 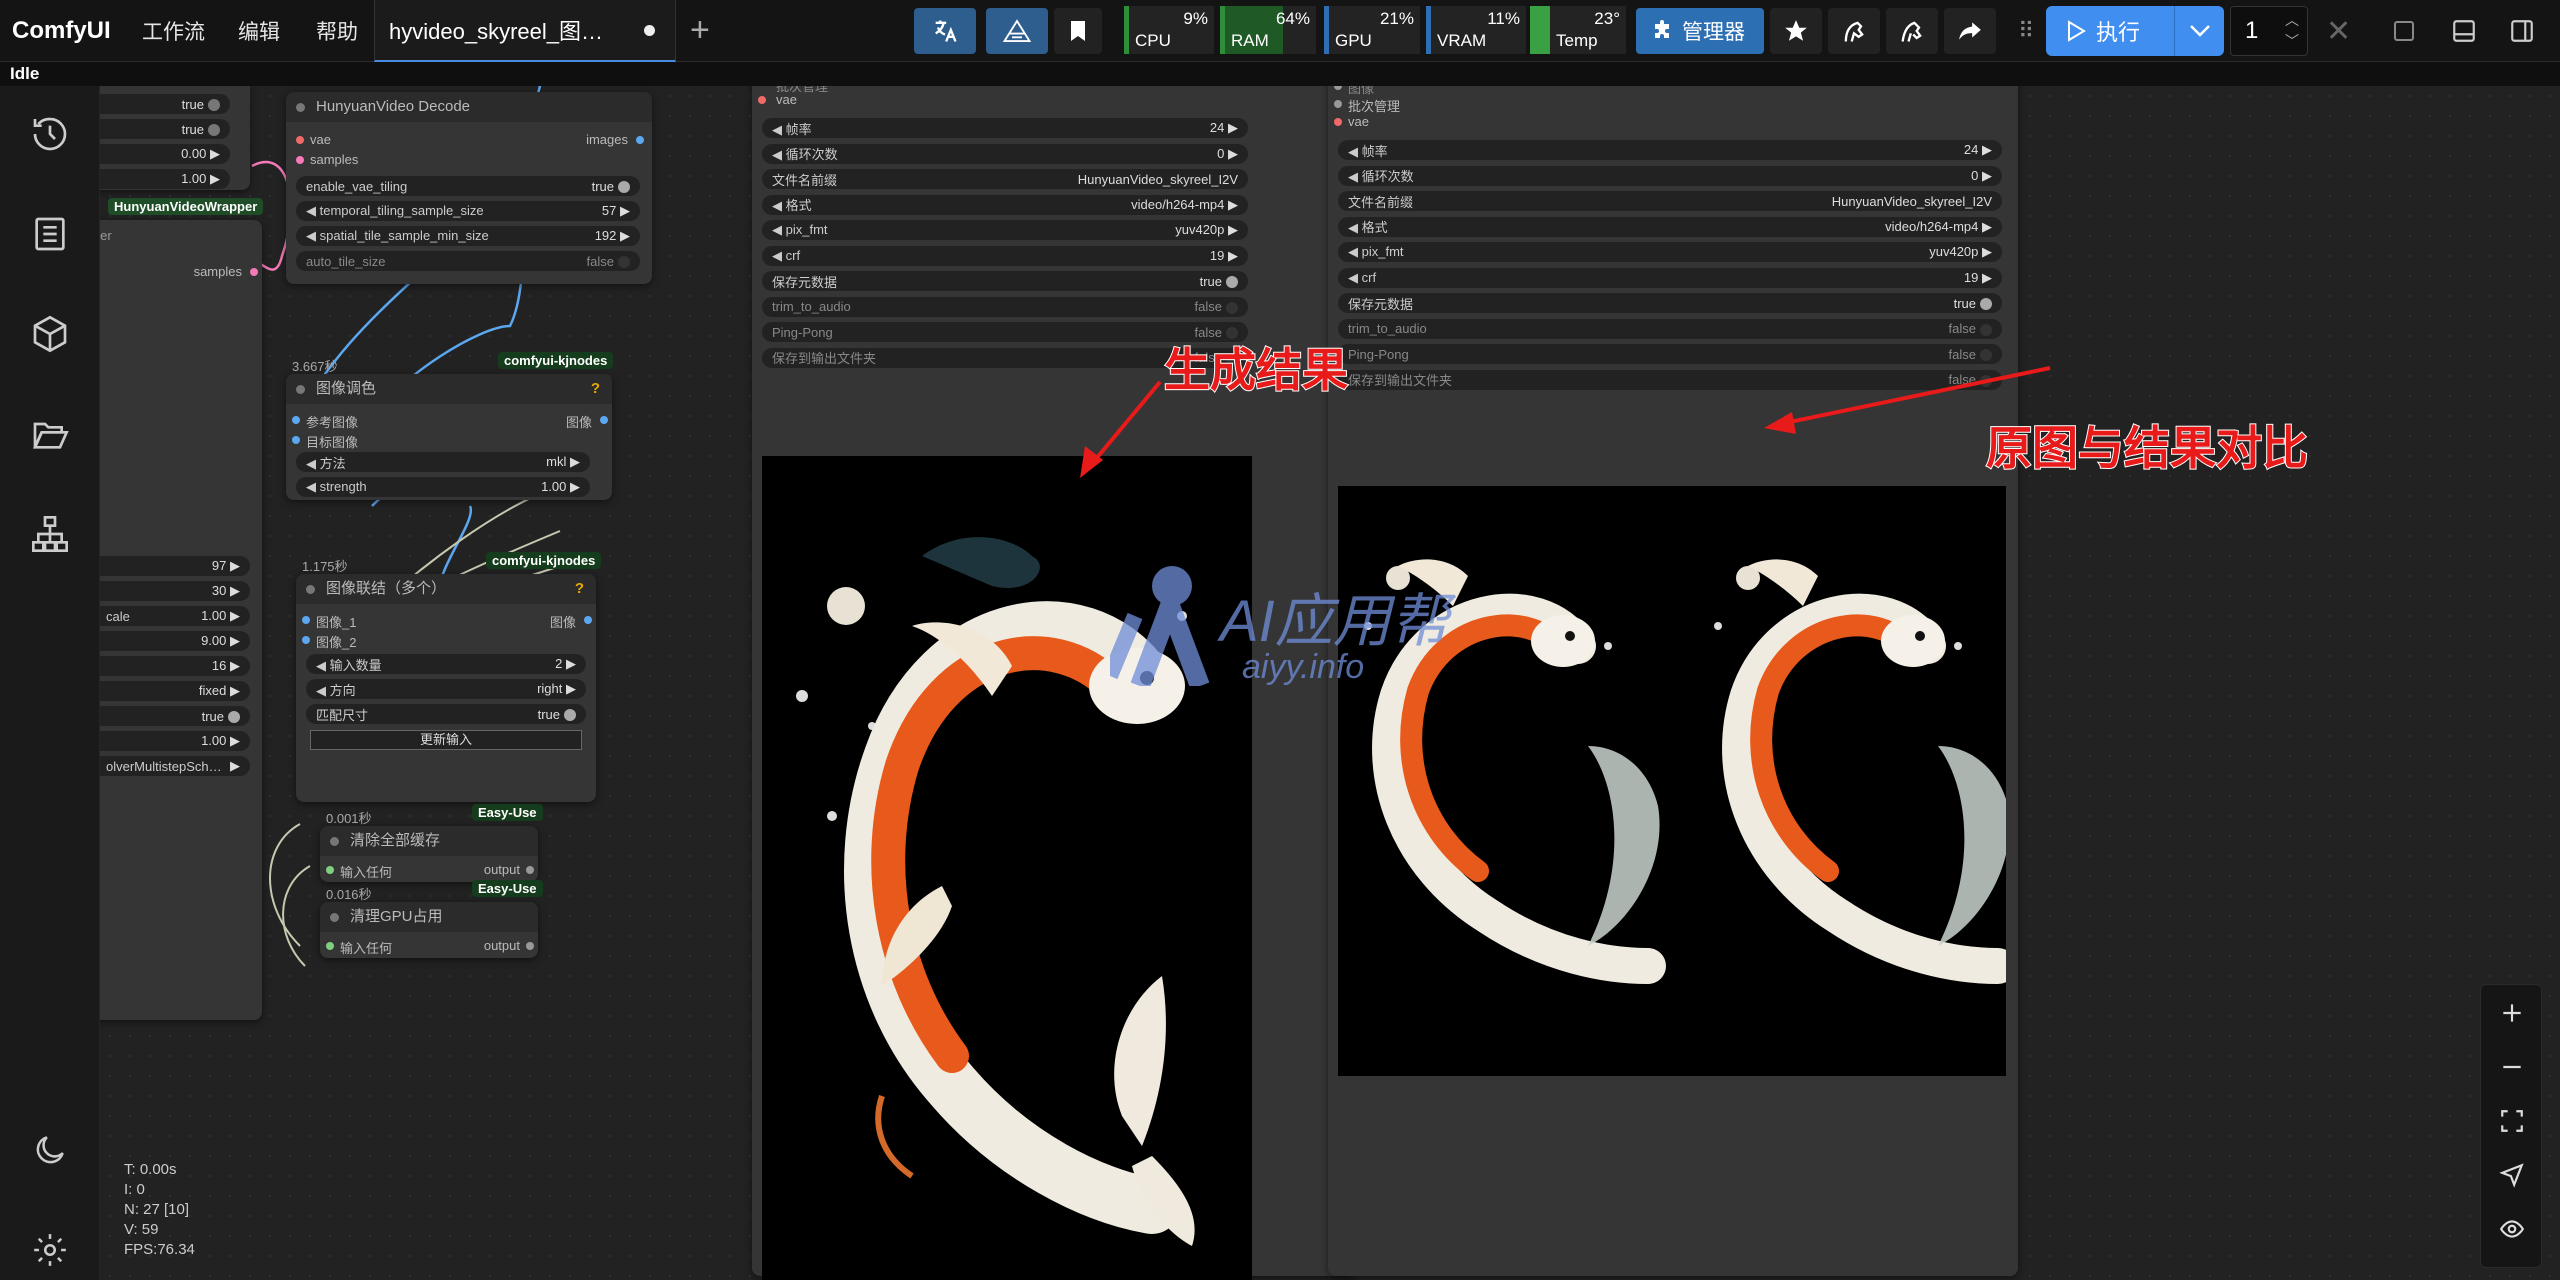 I want to click on horse-outline-icon, so click(x=1911, y=31).